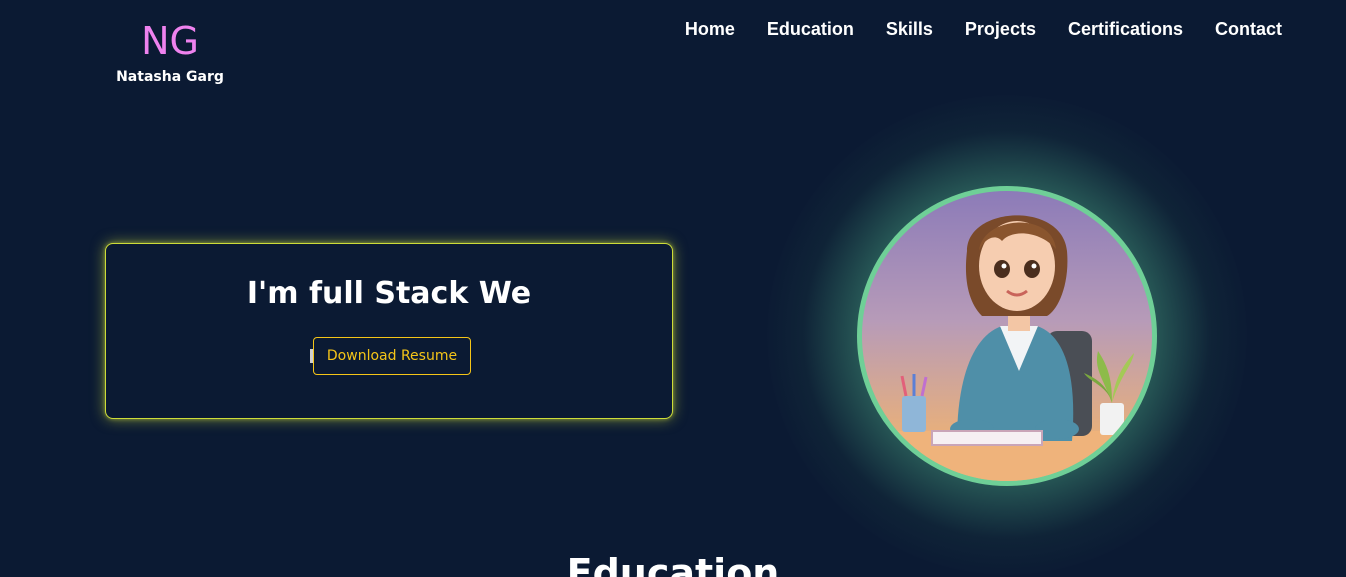 The width and height of the screenshot is (1346, 577). What do you see at coordinates (389, 293) in the screenshot?
I see `hero-typed-text: I'm full Stack We` at bounding box center [389, 293].